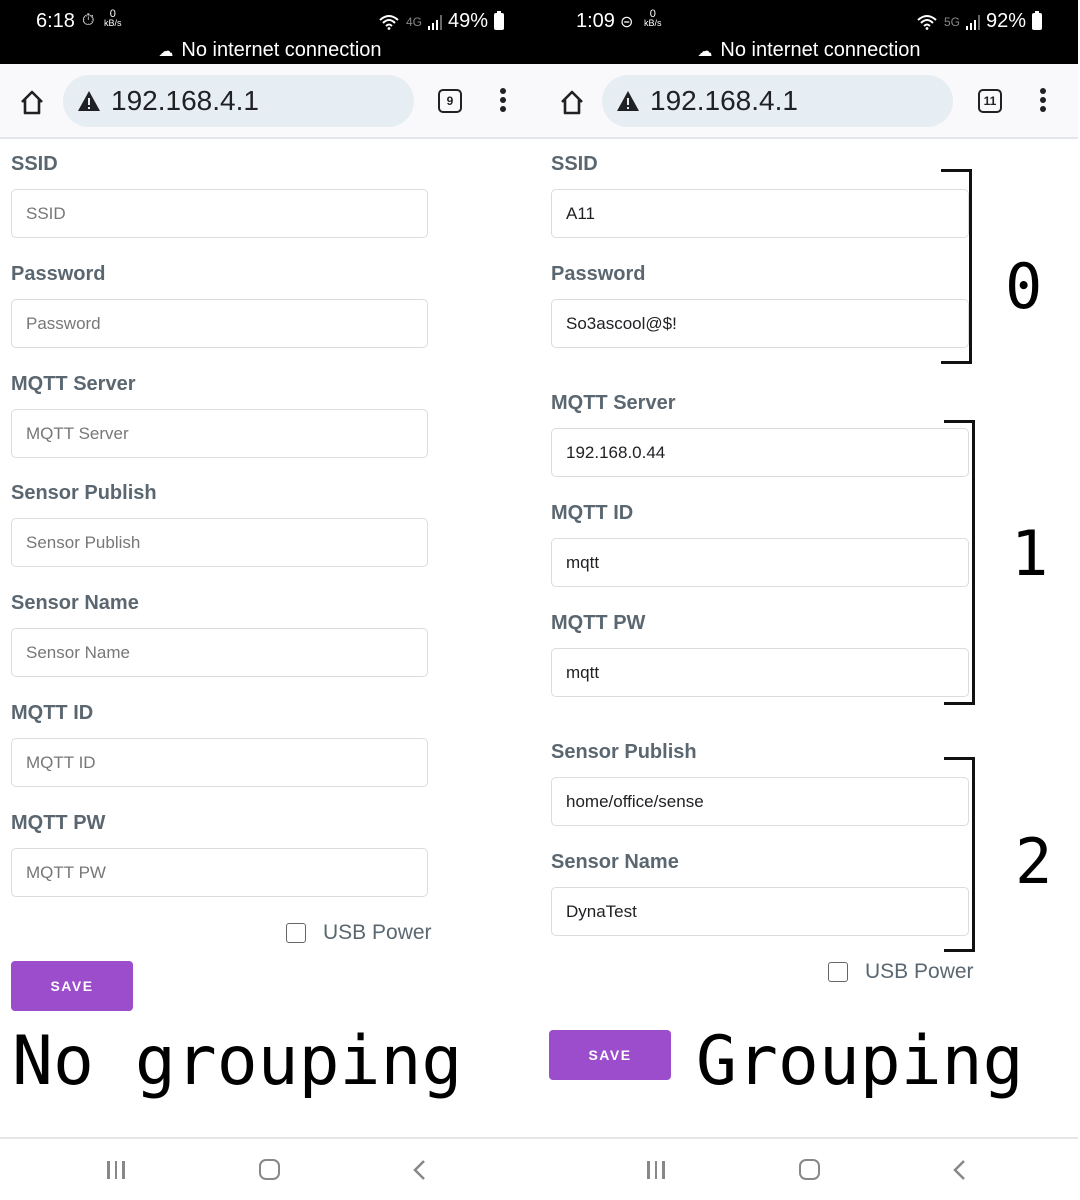 Image resolution: width=1080 pixels, height=1200 pixels. I want to click on browser-toolbar: 192.168.4.1 9, so click(270, 101).